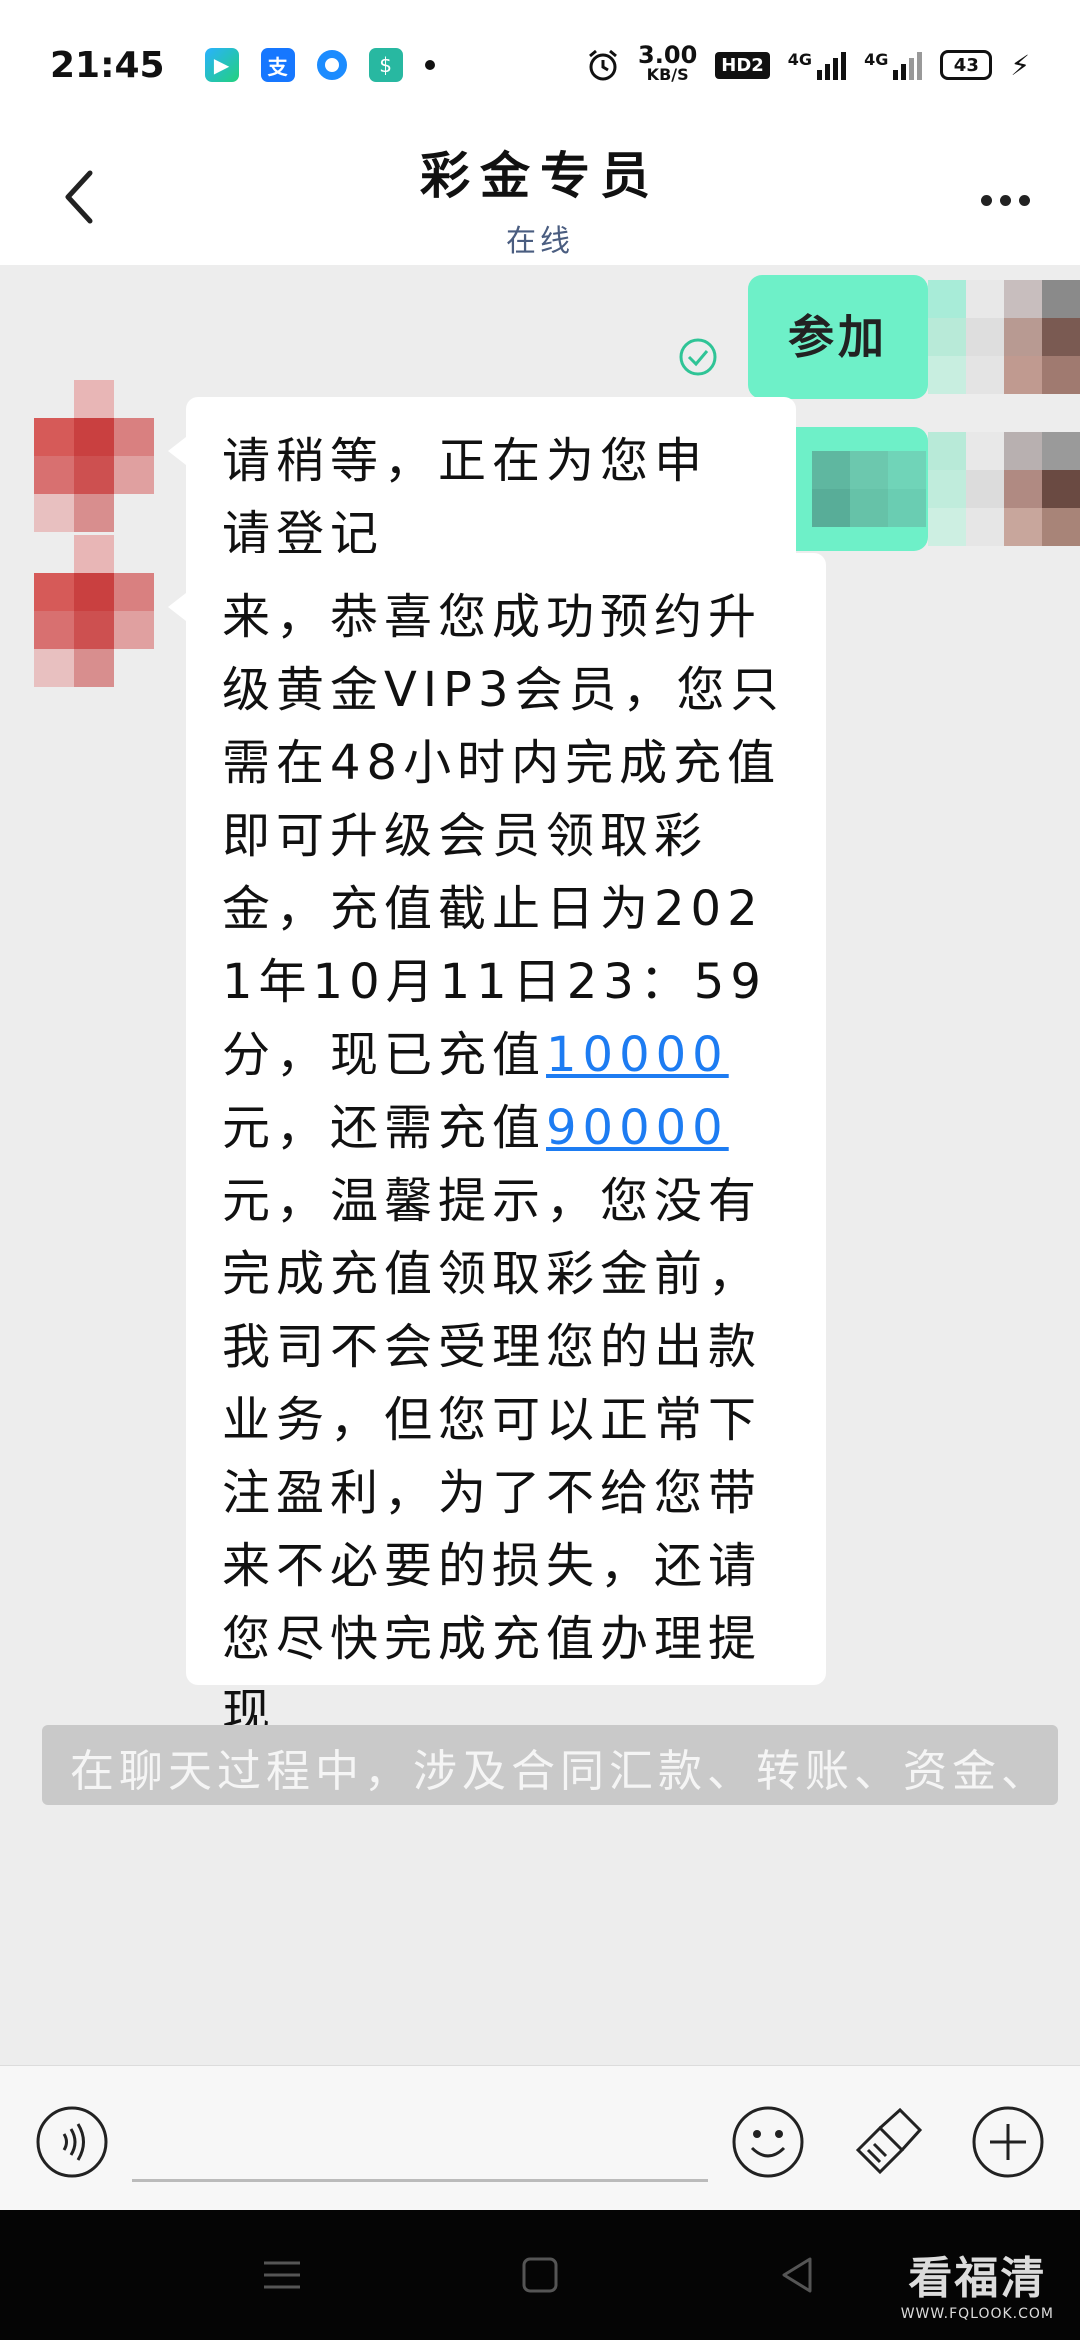  What do you see at coordinates (385, 65) in the screenshot?
I see `money-app-icon: $` at bounding box center [385, 65].